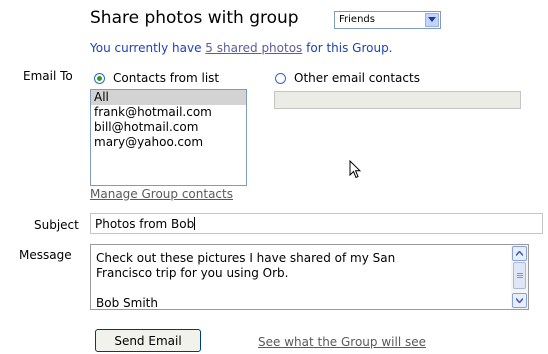  What do you see at coordinates (253, 48) in the screenshot?
I see `shared-photos-link: 5 shared photos` at bounding box center [253, 48].